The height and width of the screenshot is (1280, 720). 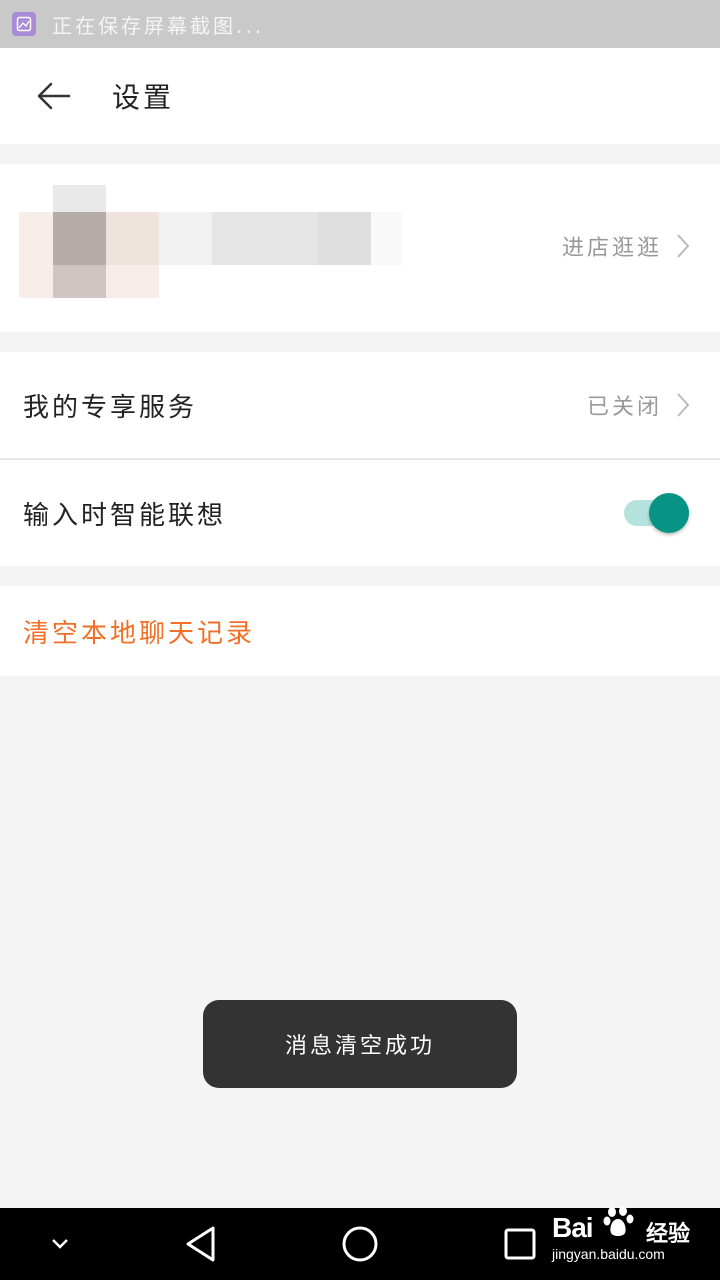 I want to click on page-title: 设置, so click(x=143, y=97).